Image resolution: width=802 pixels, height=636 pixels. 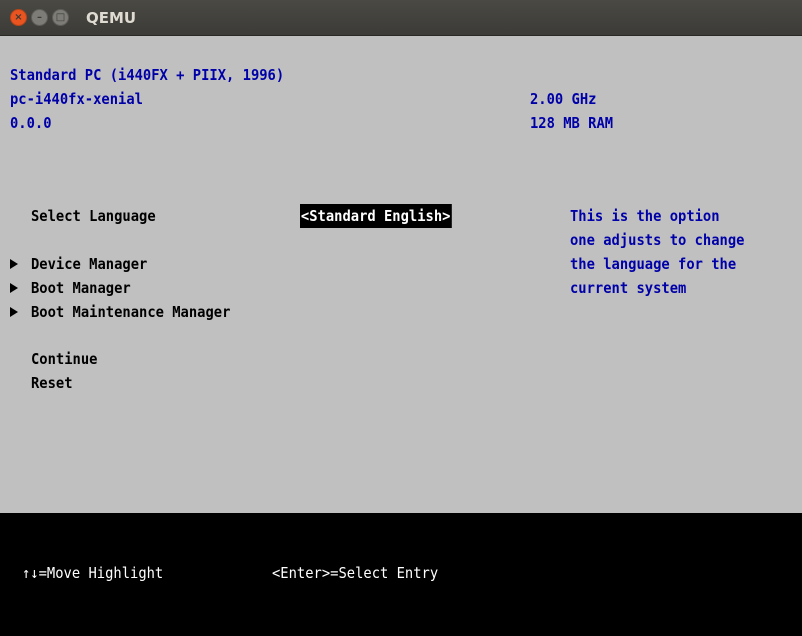 I want to click on boot-manager-item: Boot Manager, so click(x=81, y=288).